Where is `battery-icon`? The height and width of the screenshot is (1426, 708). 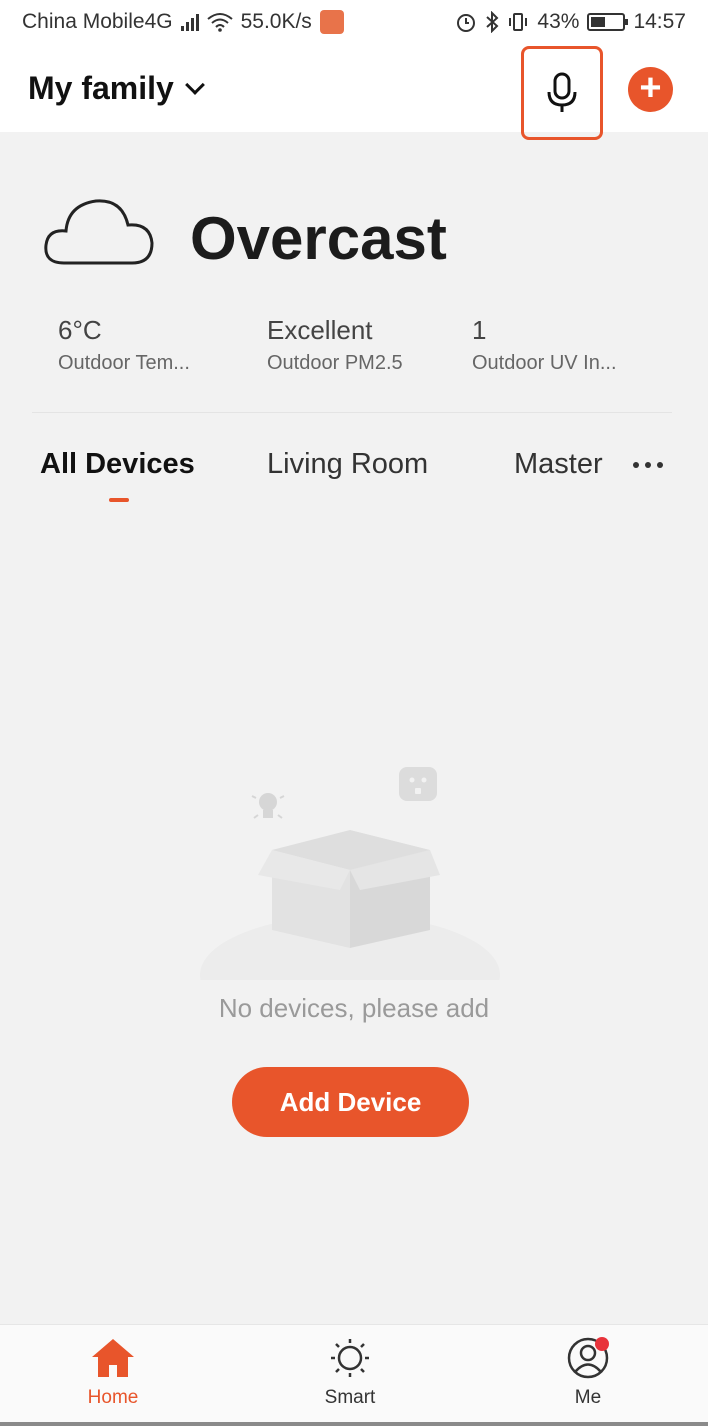 battery-icon is located at coordinates (608, 22).